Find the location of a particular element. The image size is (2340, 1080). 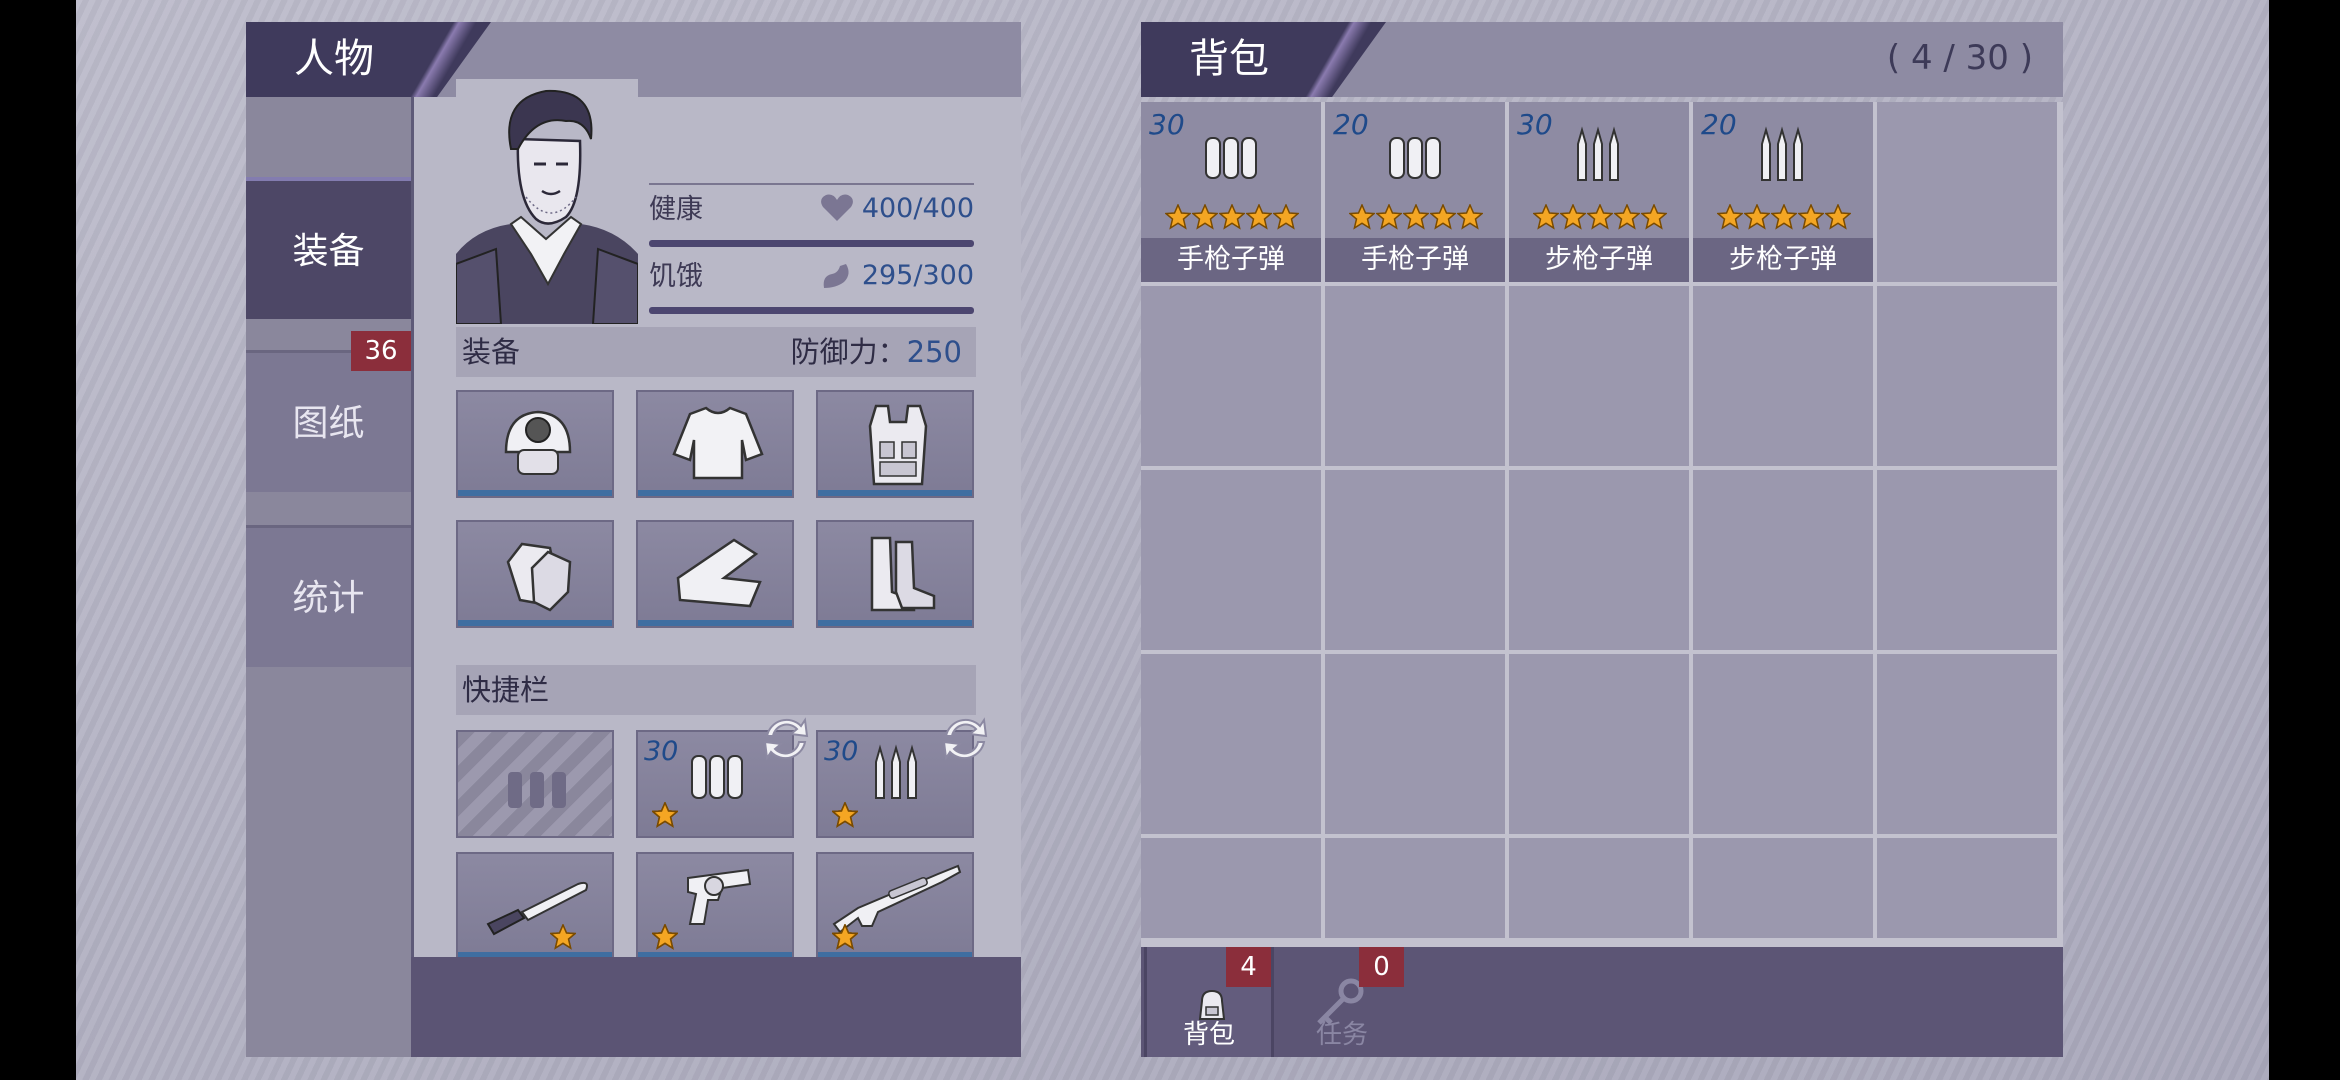

defense-value: 250 is located at coordinates (934, 352).